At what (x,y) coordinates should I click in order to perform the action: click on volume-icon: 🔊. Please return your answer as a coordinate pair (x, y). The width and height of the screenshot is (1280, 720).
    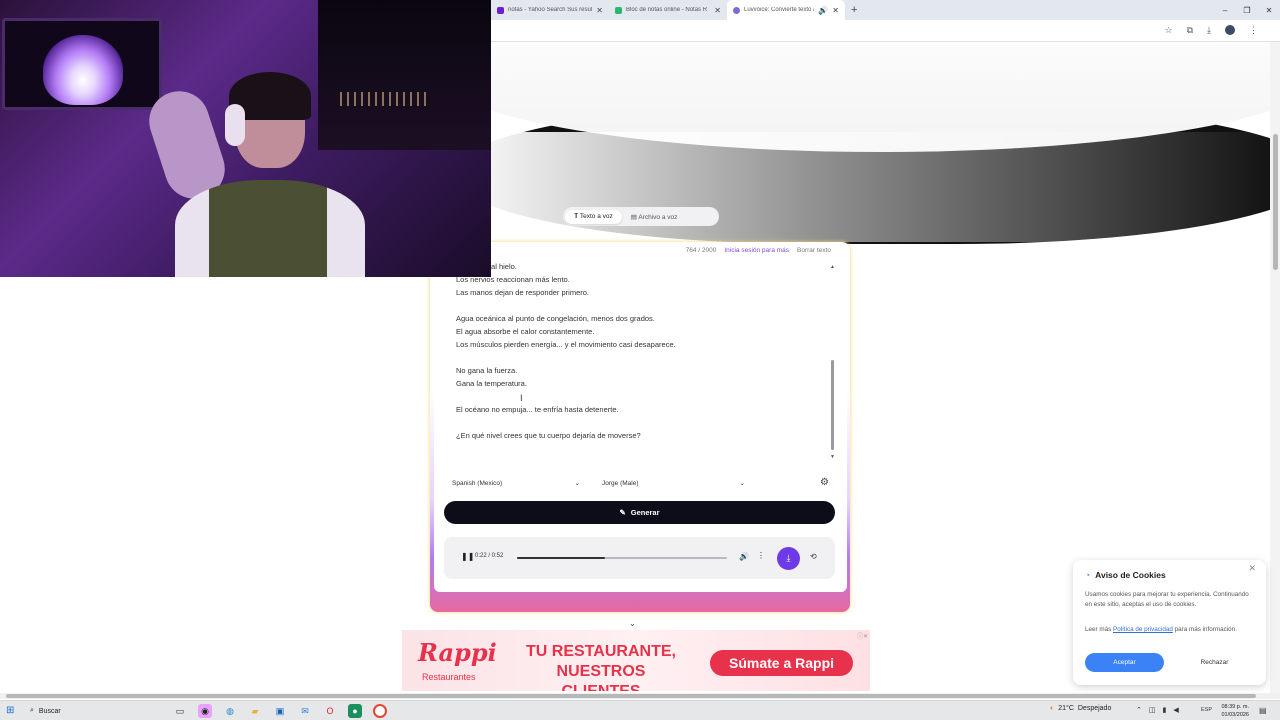
    Looking at the image, I should click on (744, 556).